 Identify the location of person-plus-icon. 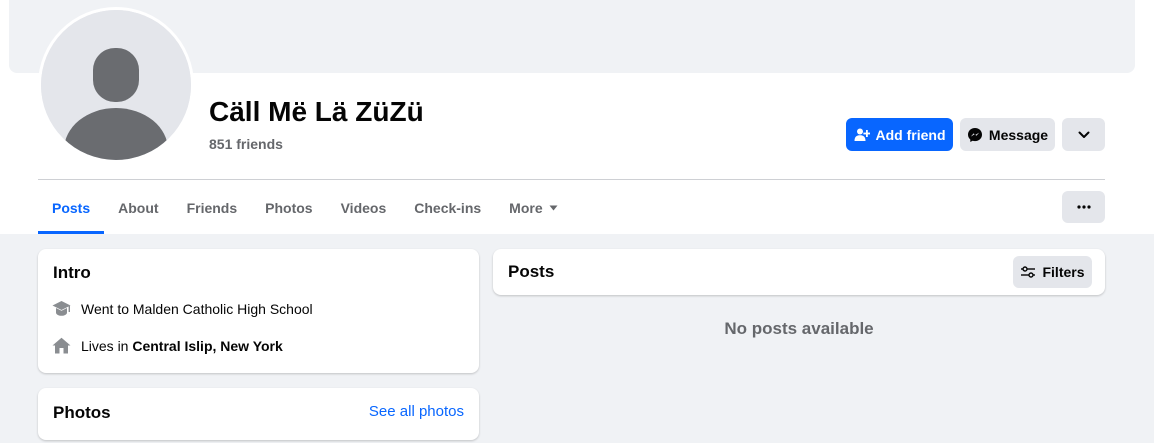
(862, 134).